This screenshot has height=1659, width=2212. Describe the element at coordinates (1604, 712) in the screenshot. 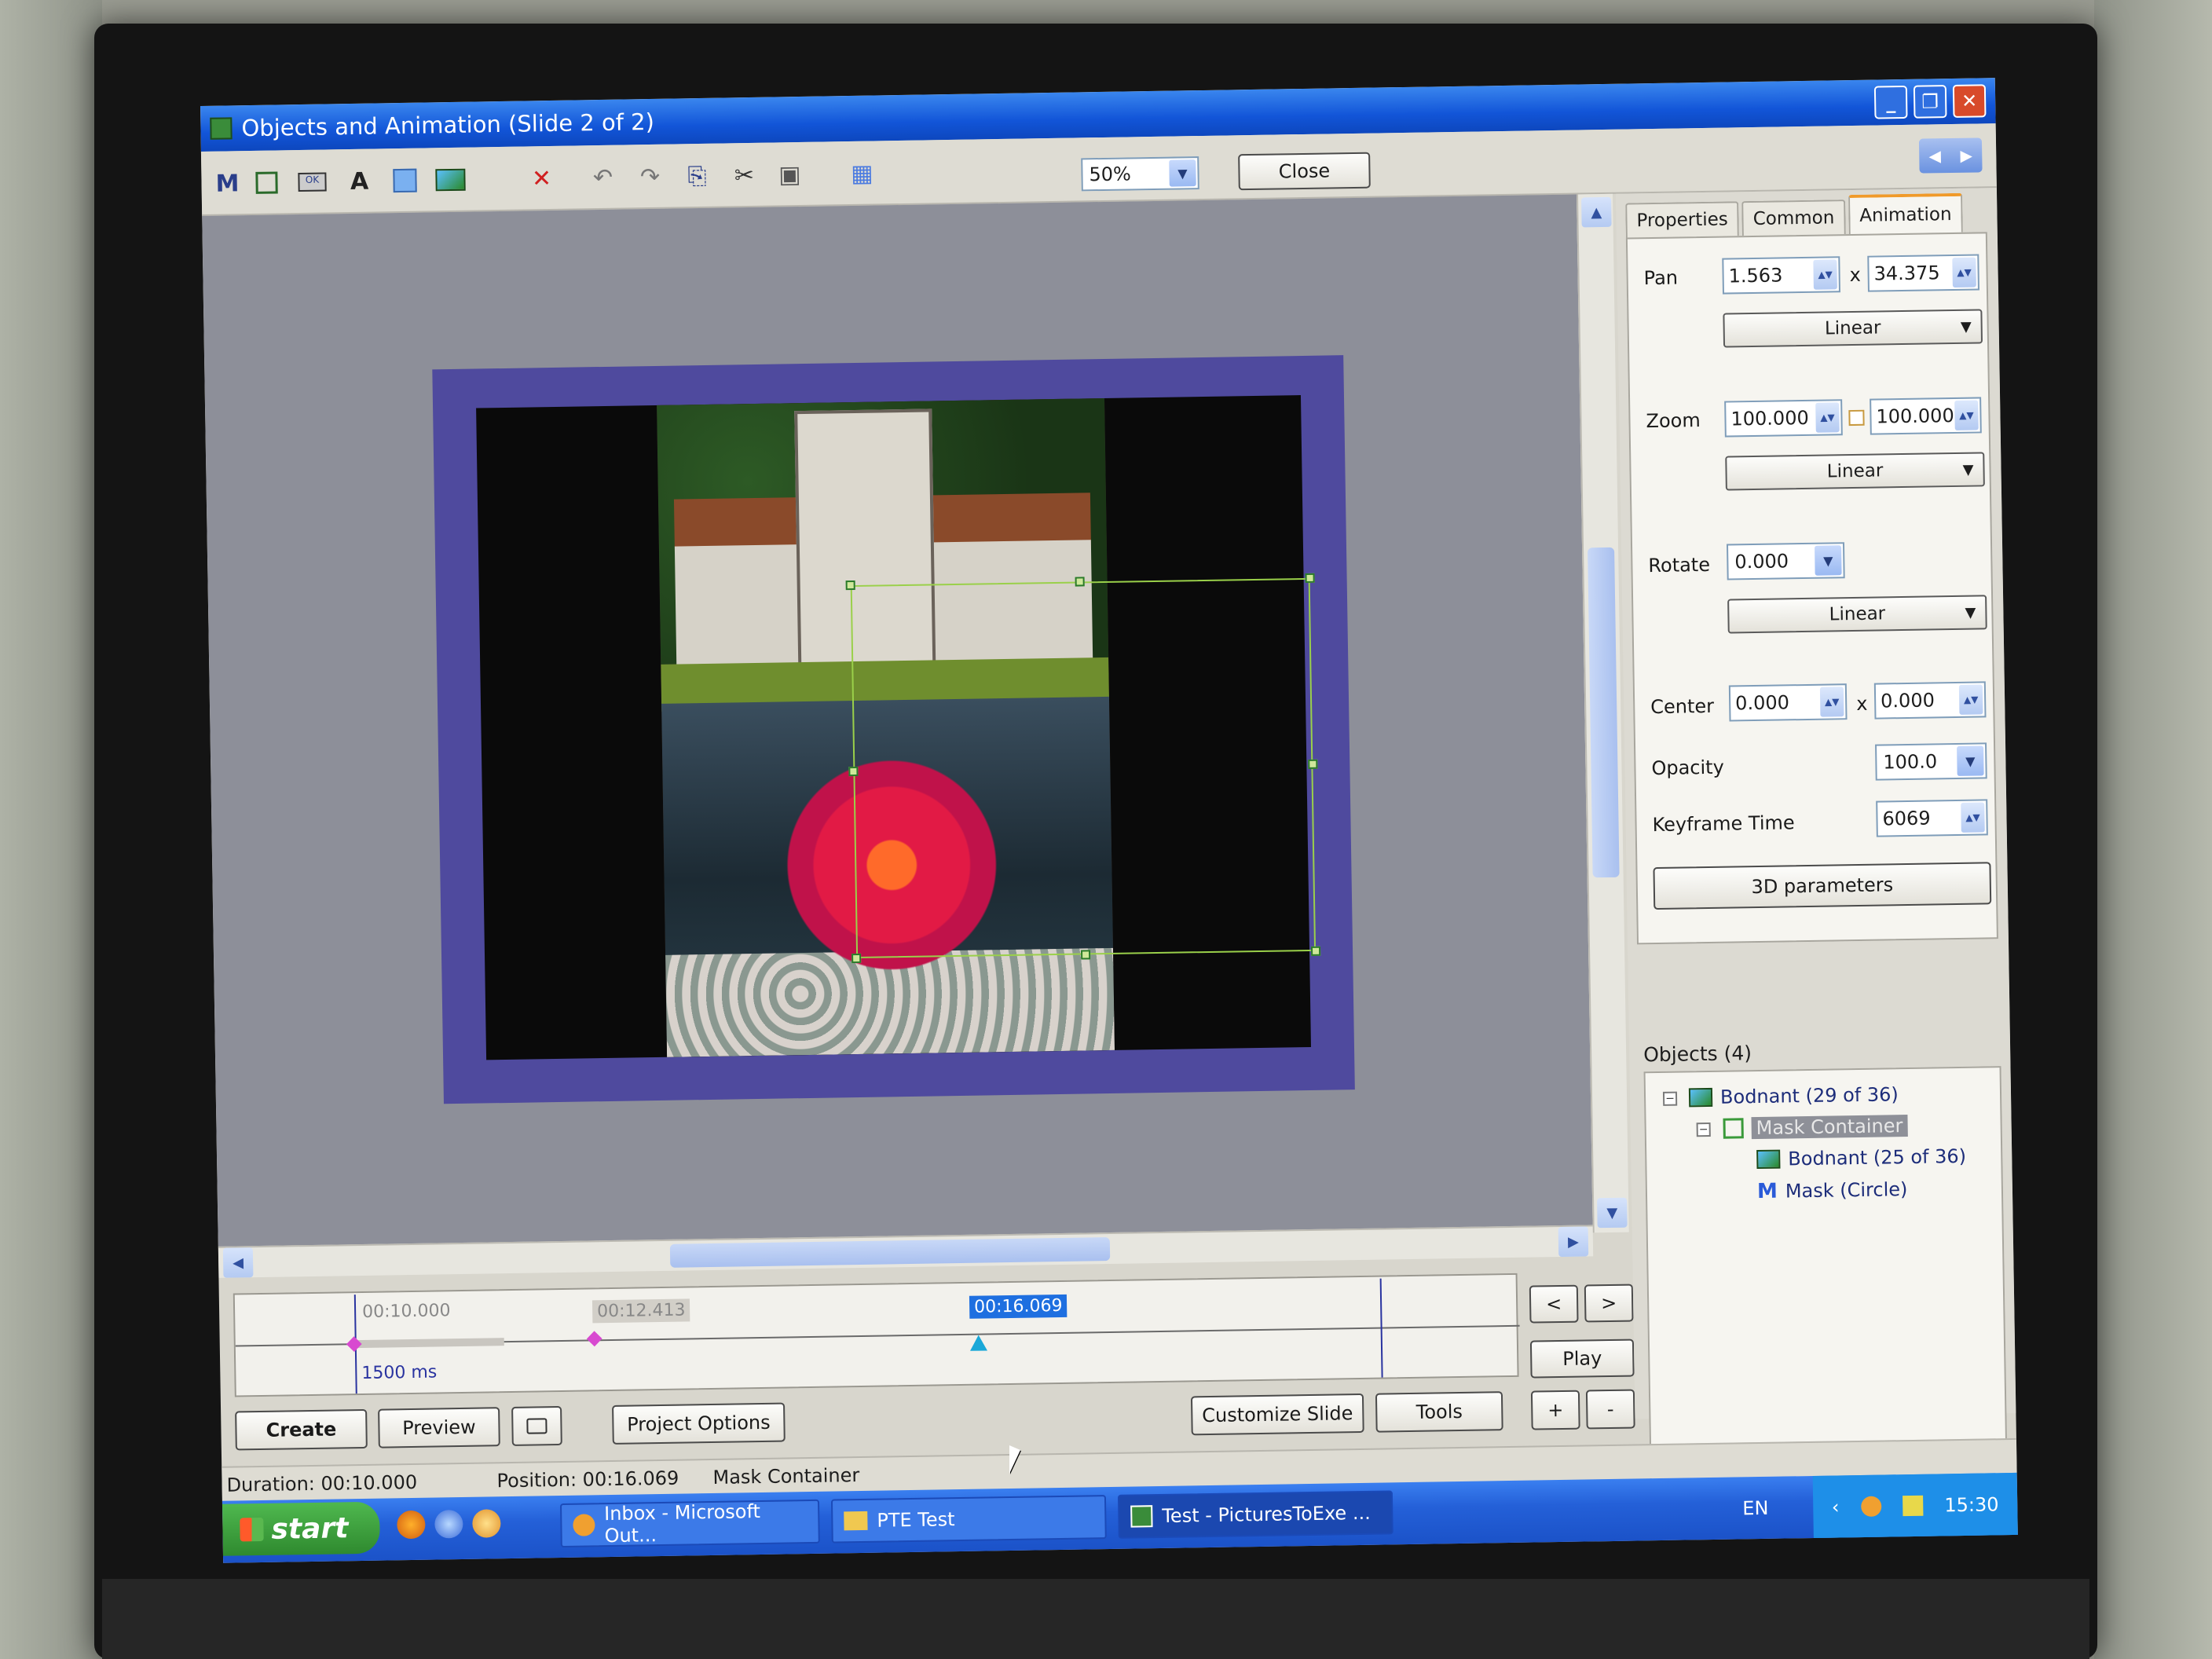

I see `vertical-scroll-thumb` at that location.